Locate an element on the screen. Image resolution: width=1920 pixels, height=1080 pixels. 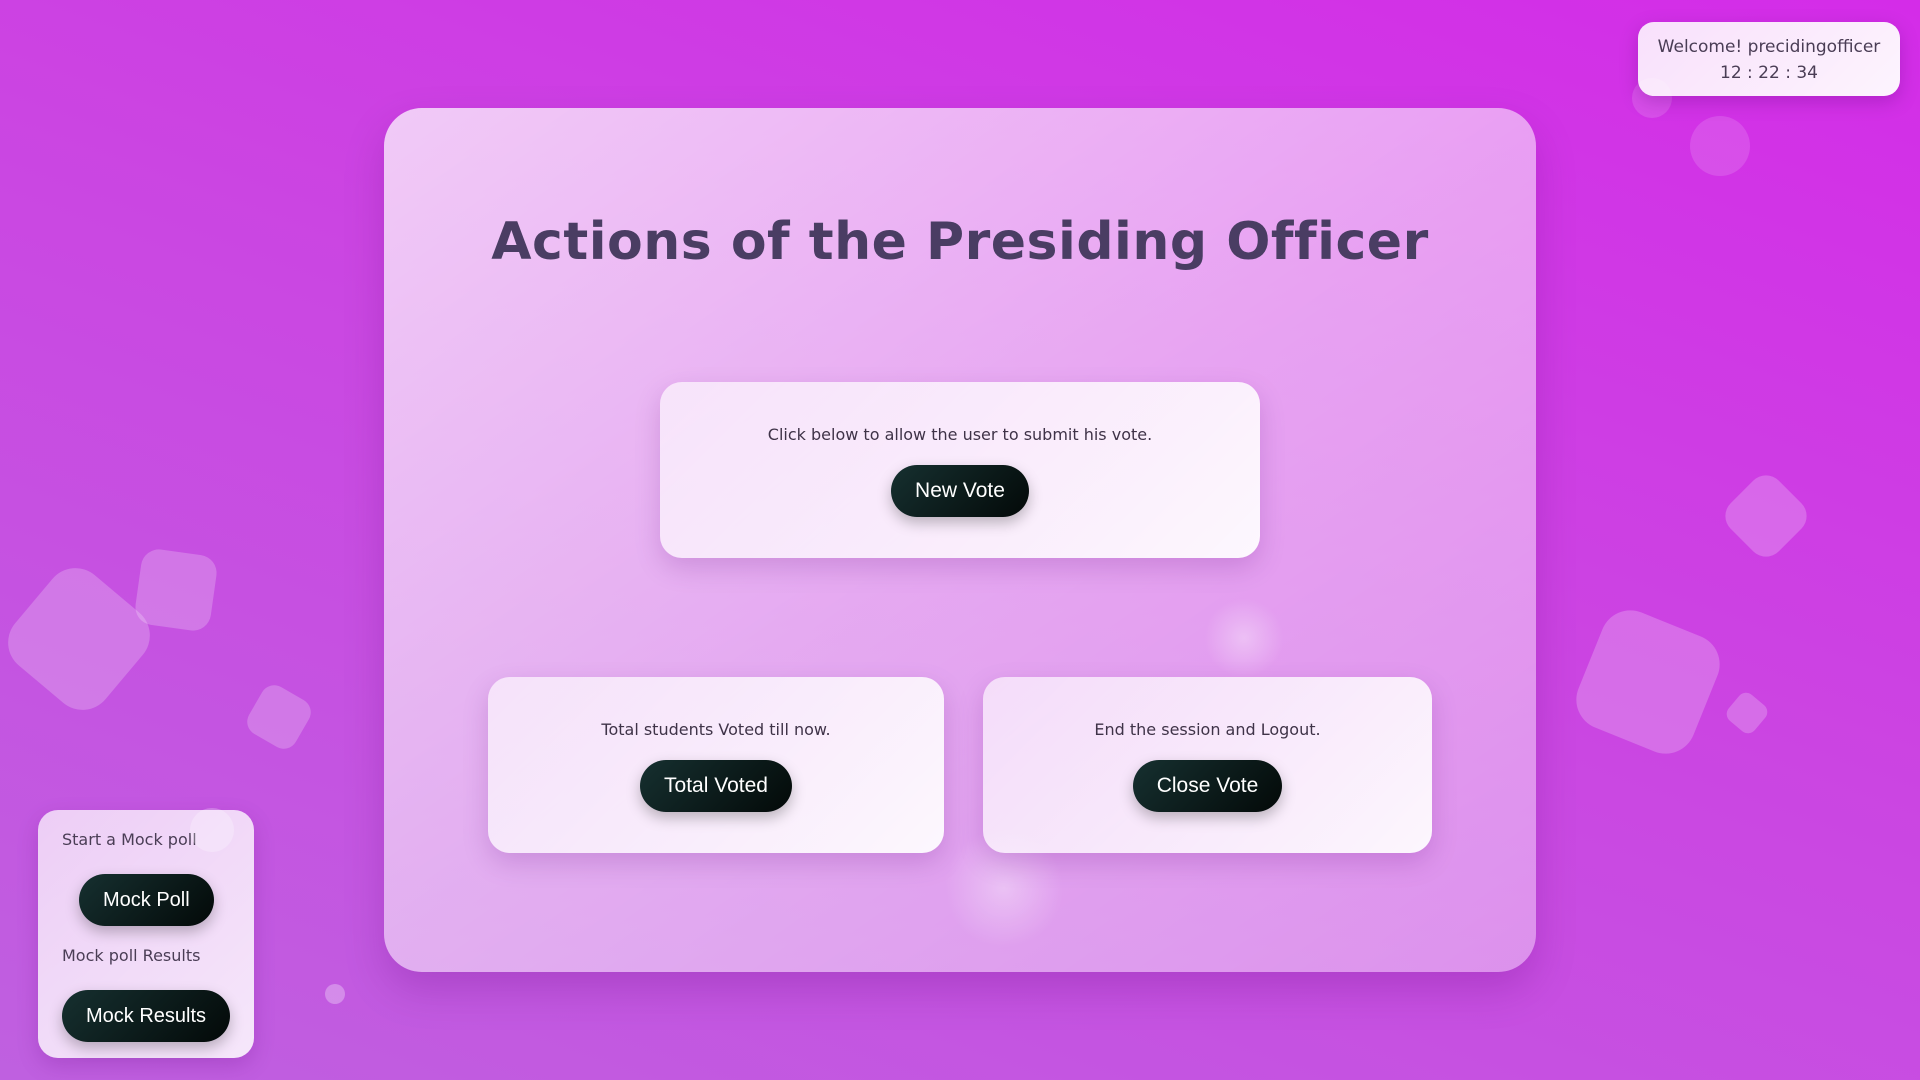
new-vote-button: New Vote is located at coordinates (960, 491).